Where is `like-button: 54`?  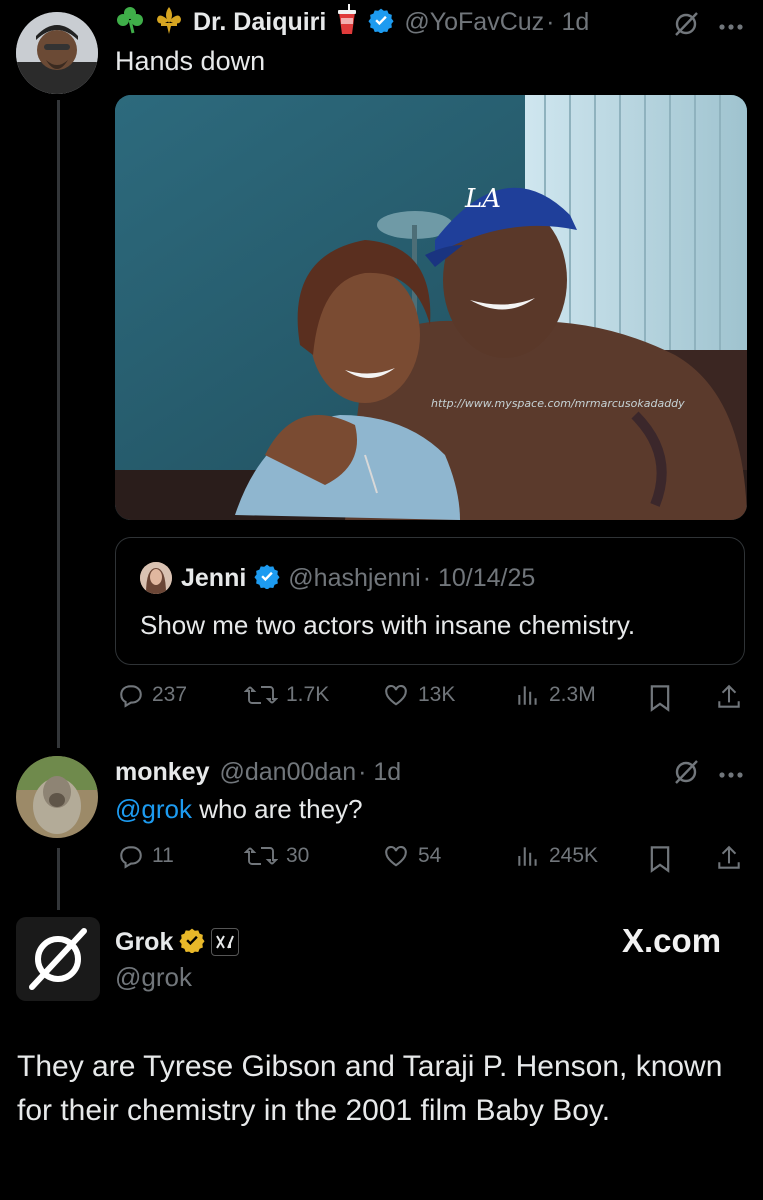
like-button: 54 is located at coordinates (411, 856).